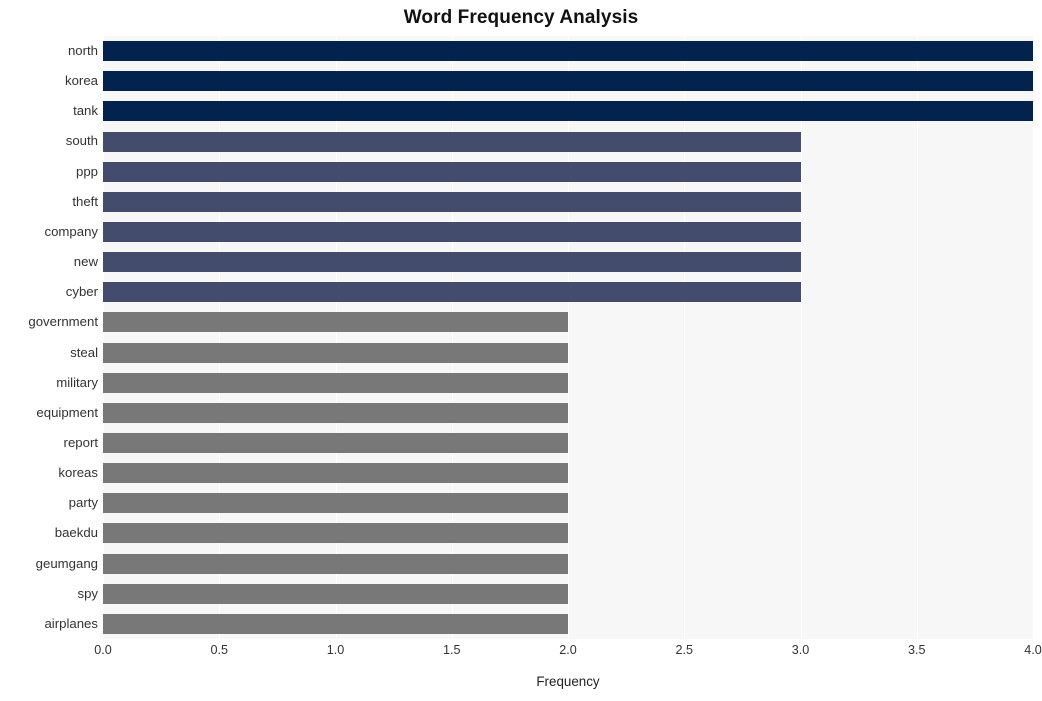  What do you see at coordinates (452, 201) in the screenshot?
I see `bar-theft` at bounding box center [452, 201].